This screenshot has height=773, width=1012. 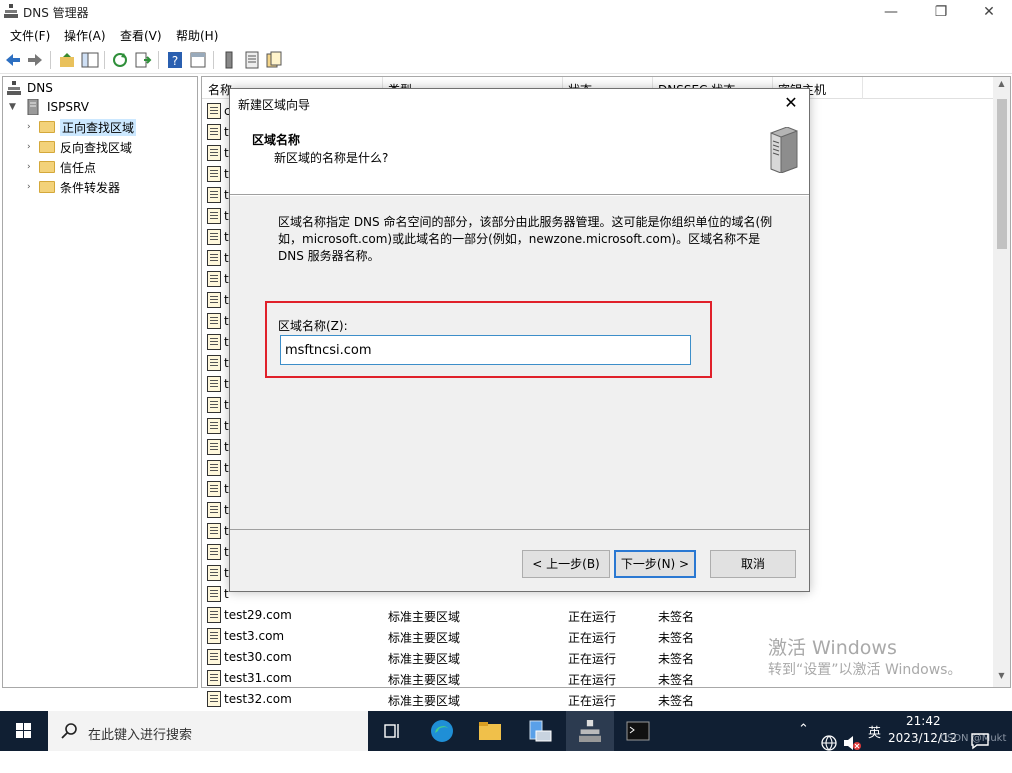 What do you see at coordinates (862, 88) in the screenshot?
I see `column-divider` at bounding box center [862, 88].